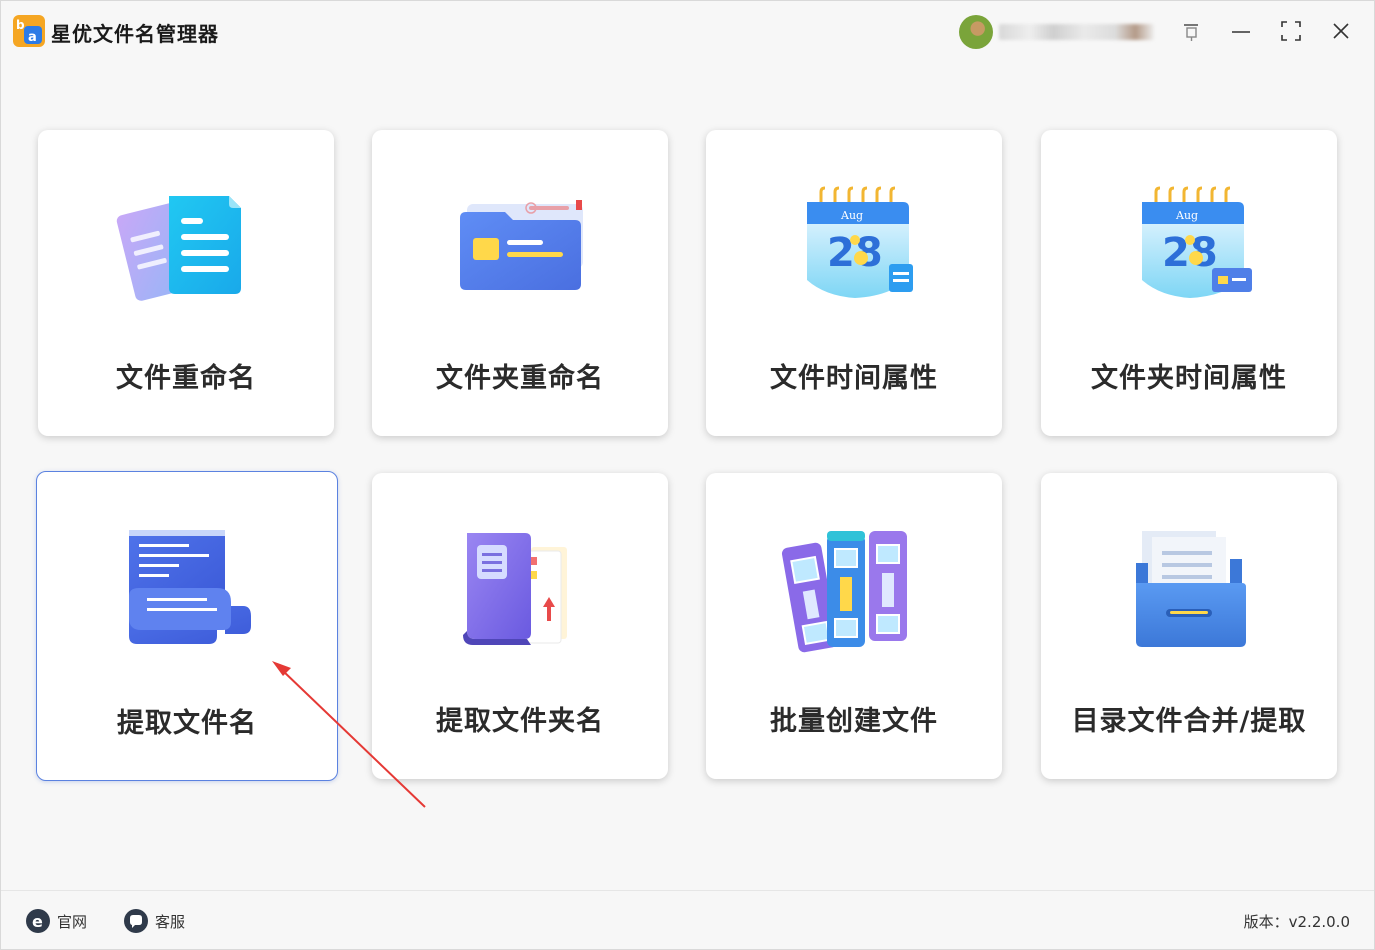 This screenshot has height=950, width=1375. Describe the element at coordinates (1296, 922) in the screenshot. I see `version-text: 版本：v2.2.0.0` at that location.